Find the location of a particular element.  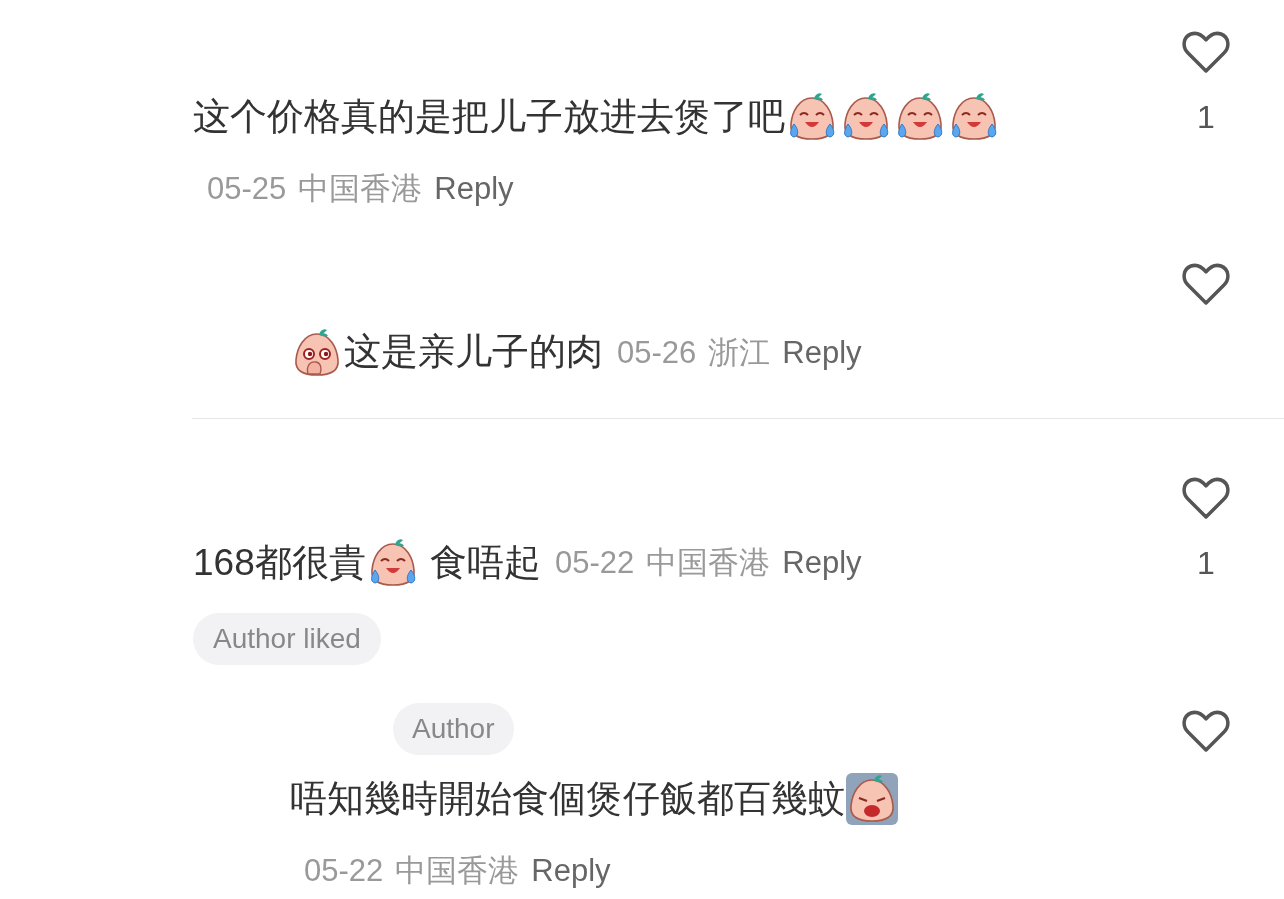

comment-text: 这个价格真的是把儿子放进去煲了吧 is located at coordinates (489, 117).